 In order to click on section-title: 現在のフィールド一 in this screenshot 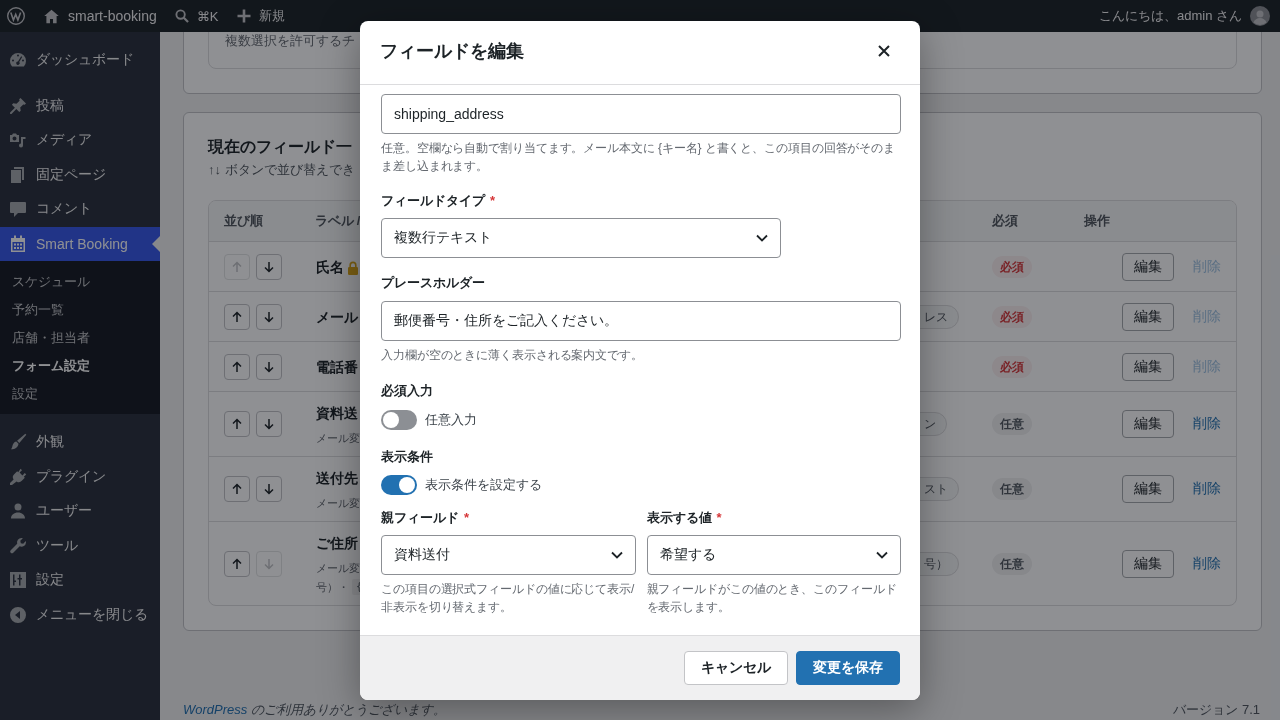, I will do `click(280, 147)`.